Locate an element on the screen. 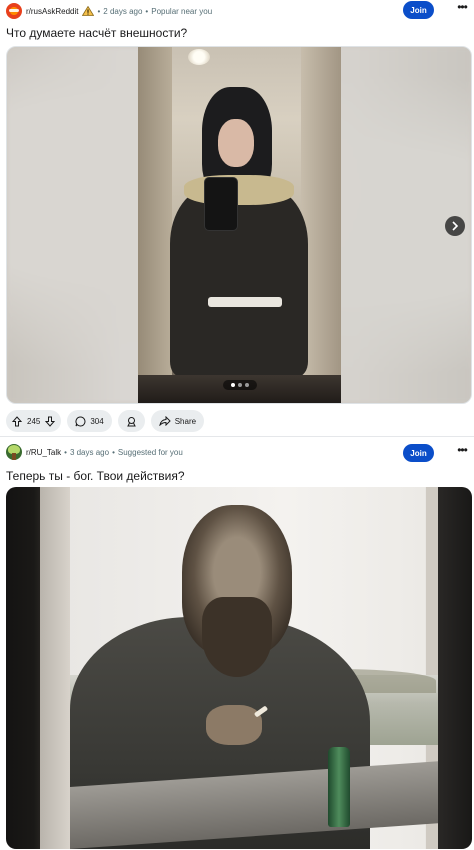 This screenshot has width=474, height=850. share-icon is located at coordinates (165, 421).